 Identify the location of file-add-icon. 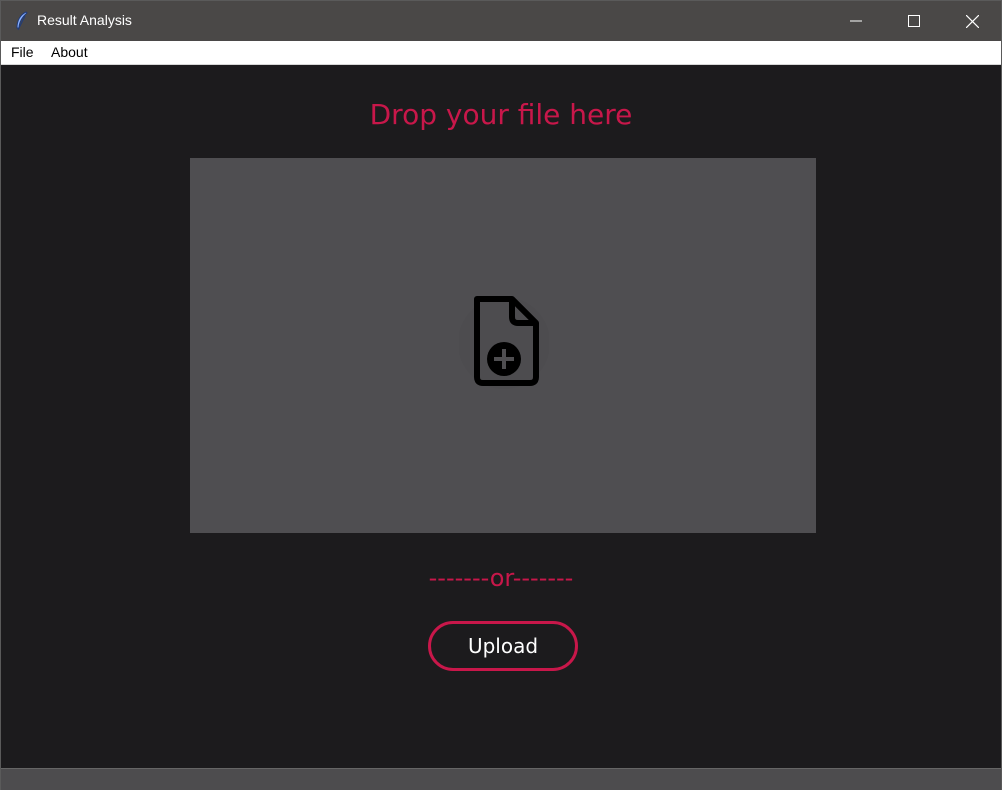
(504, 342).